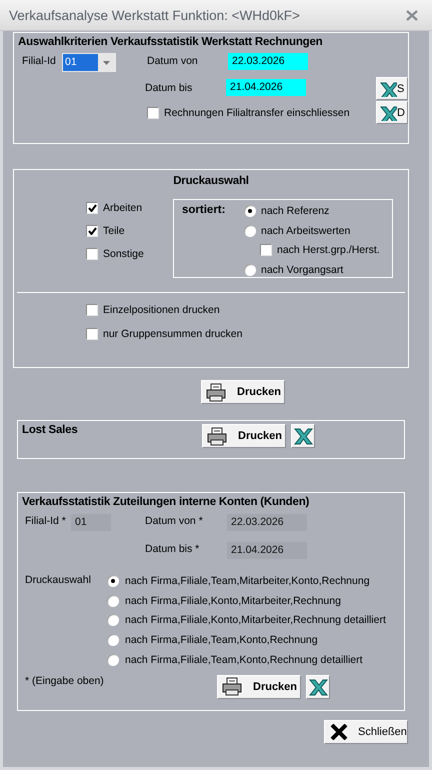 The width and height of the screenshot is (432, 770). Describe the element at coordinates (46, 521) in the screenshot. I see `field-label: Filial-Id *` at that location.